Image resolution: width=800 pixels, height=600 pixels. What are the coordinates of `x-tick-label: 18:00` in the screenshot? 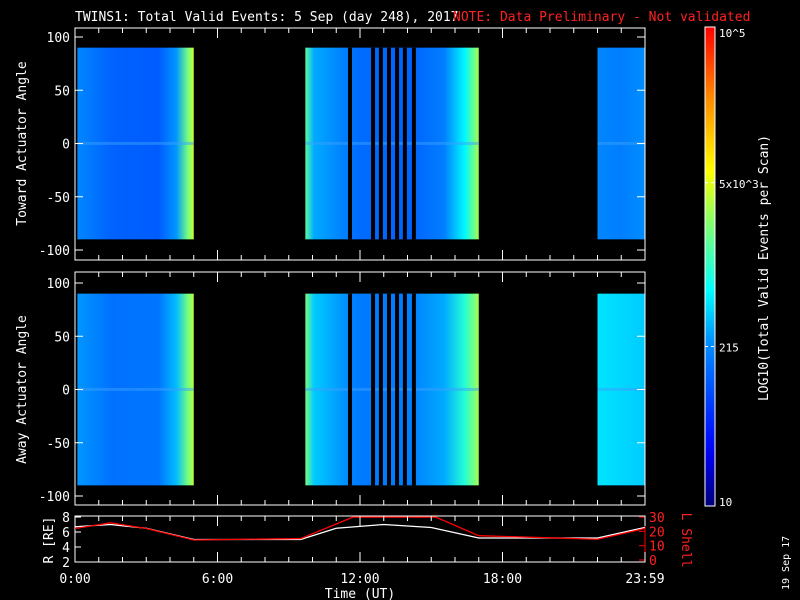 It's located at (502, 579).